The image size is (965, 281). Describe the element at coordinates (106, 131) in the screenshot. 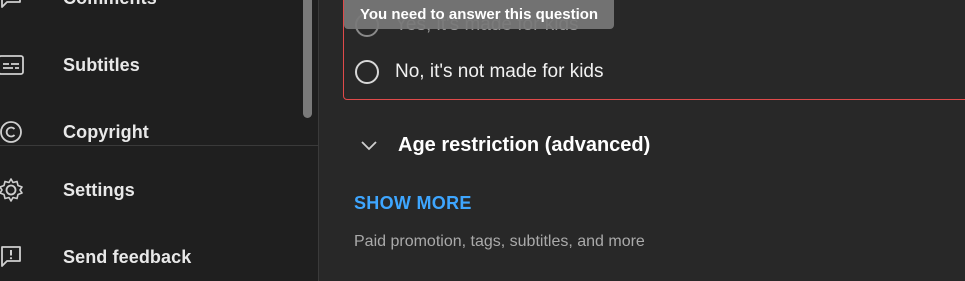

I see `sidebar-item-label: Copyright` at that location.